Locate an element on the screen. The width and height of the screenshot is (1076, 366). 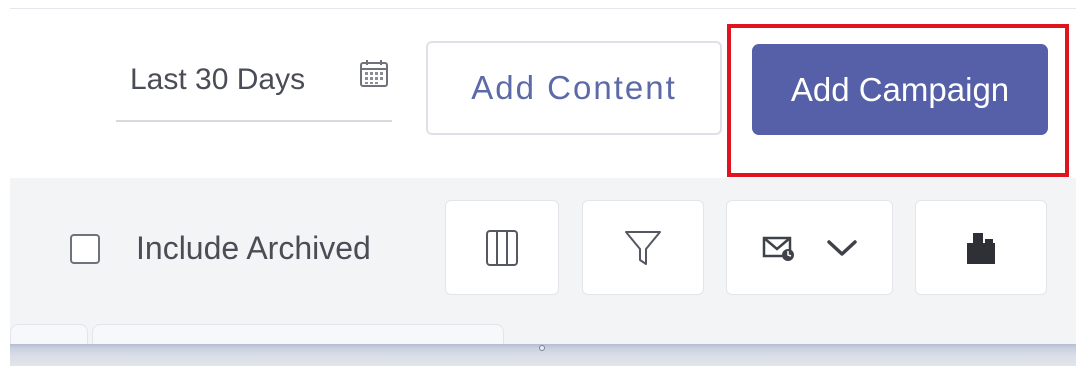
export-button is located at coordinates (981, 247).